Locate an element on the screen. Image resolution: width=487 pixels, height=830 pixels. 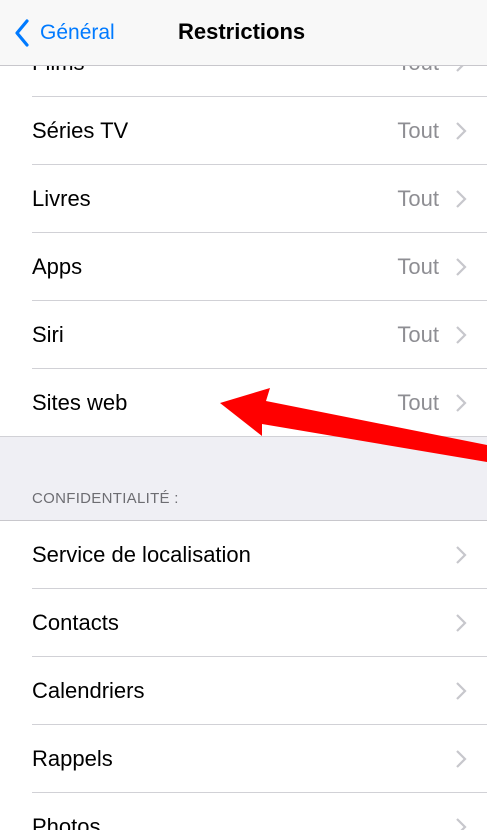
back-button-label: Général is located at coordinates (77, 32).